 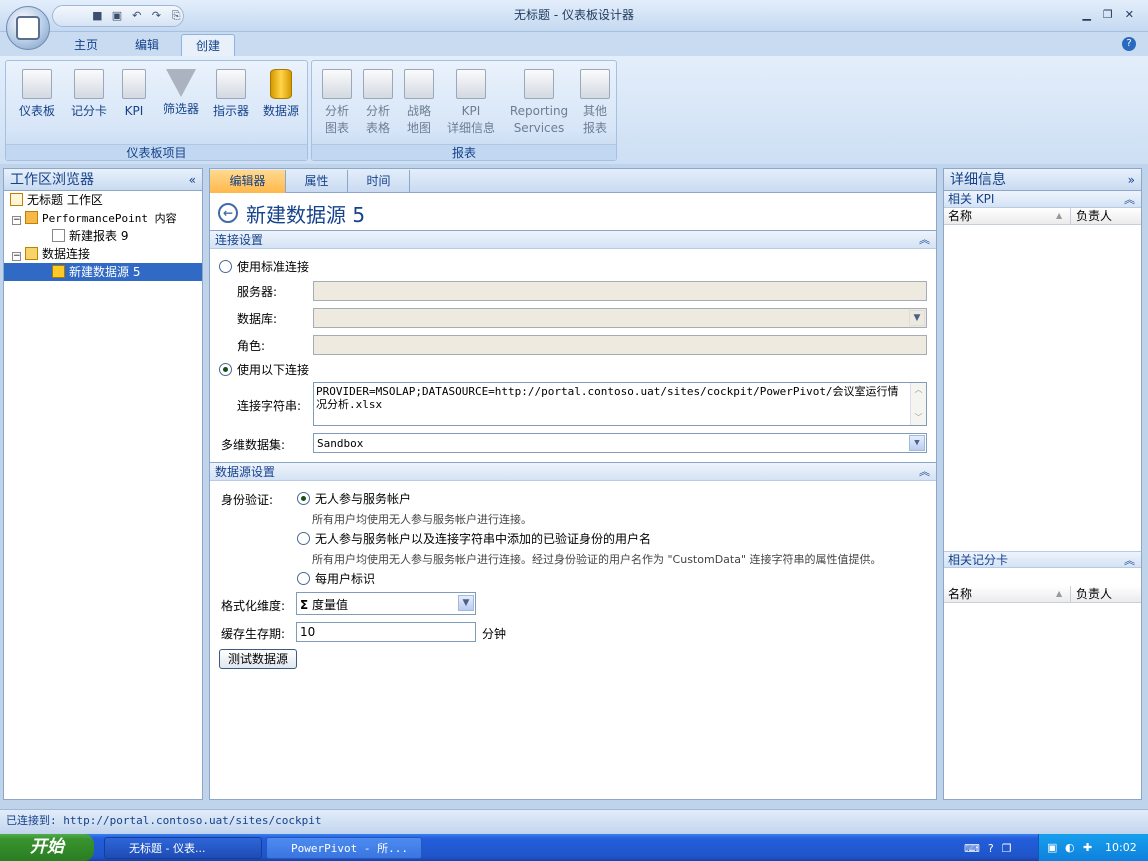 I want to click on system-tray: ▣ ◐ ✚ 10:02, so click(x=1093, y=847).